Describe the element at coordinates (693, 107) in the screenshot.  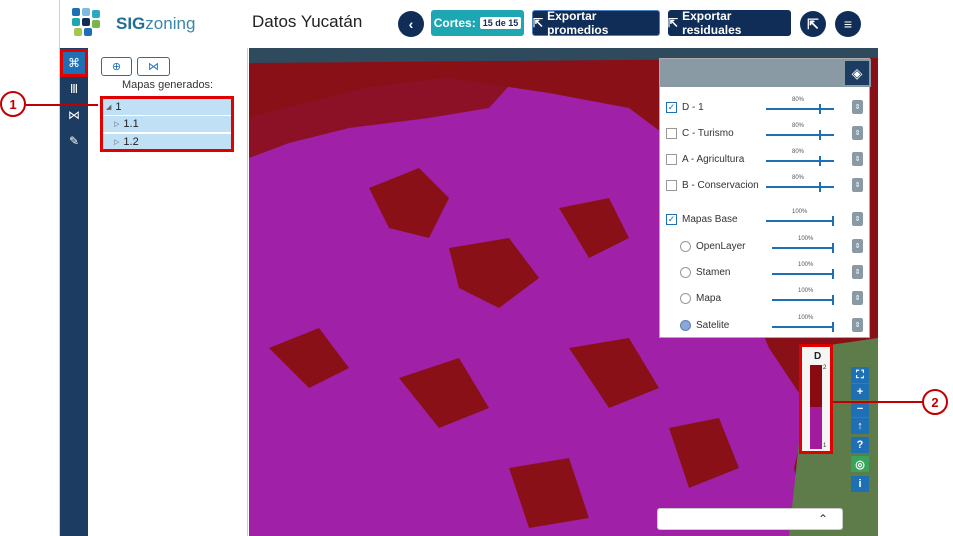
I see `layer-label: D - 1` at that location.